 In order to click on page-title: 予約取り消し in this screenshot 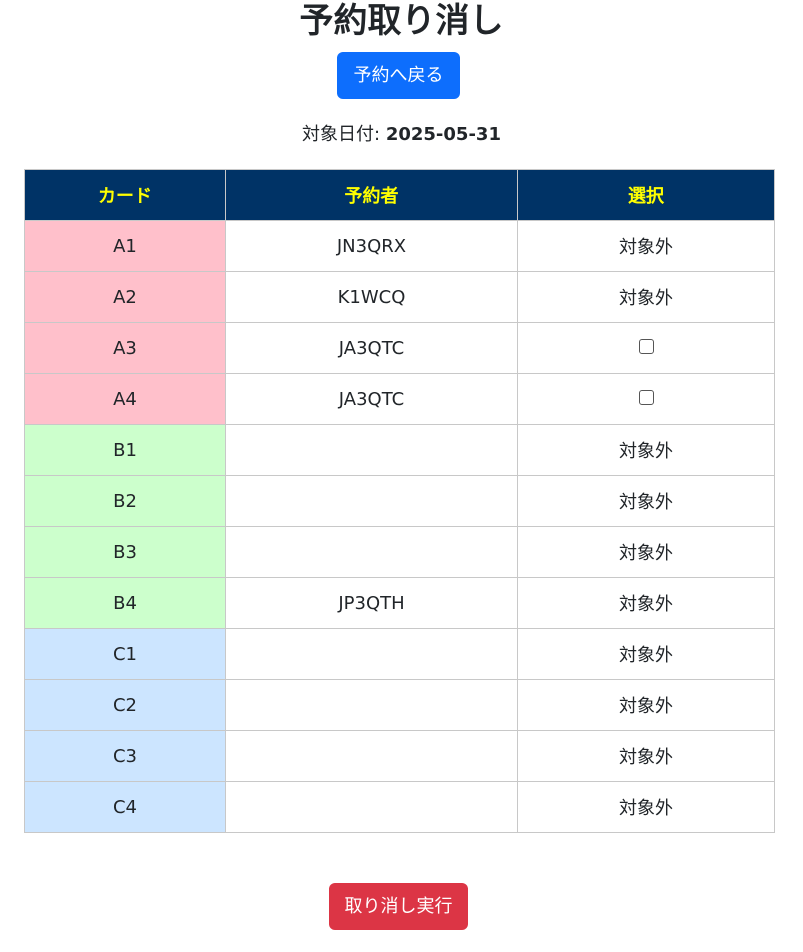, I will do `click(401, 21)`.